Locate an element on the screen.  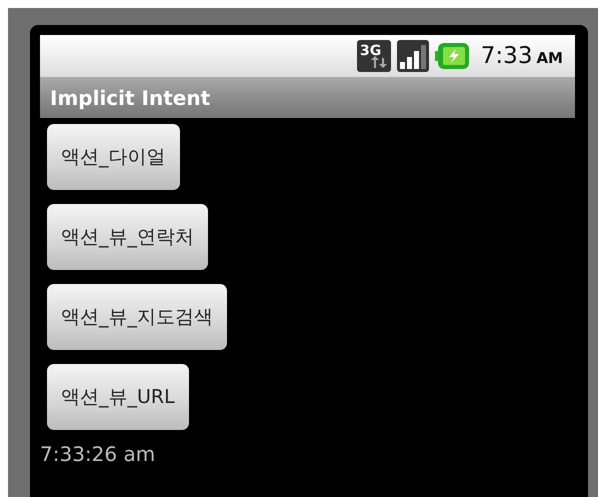
clock-text: 7:33:26 am is located at coordinates (98, 454).